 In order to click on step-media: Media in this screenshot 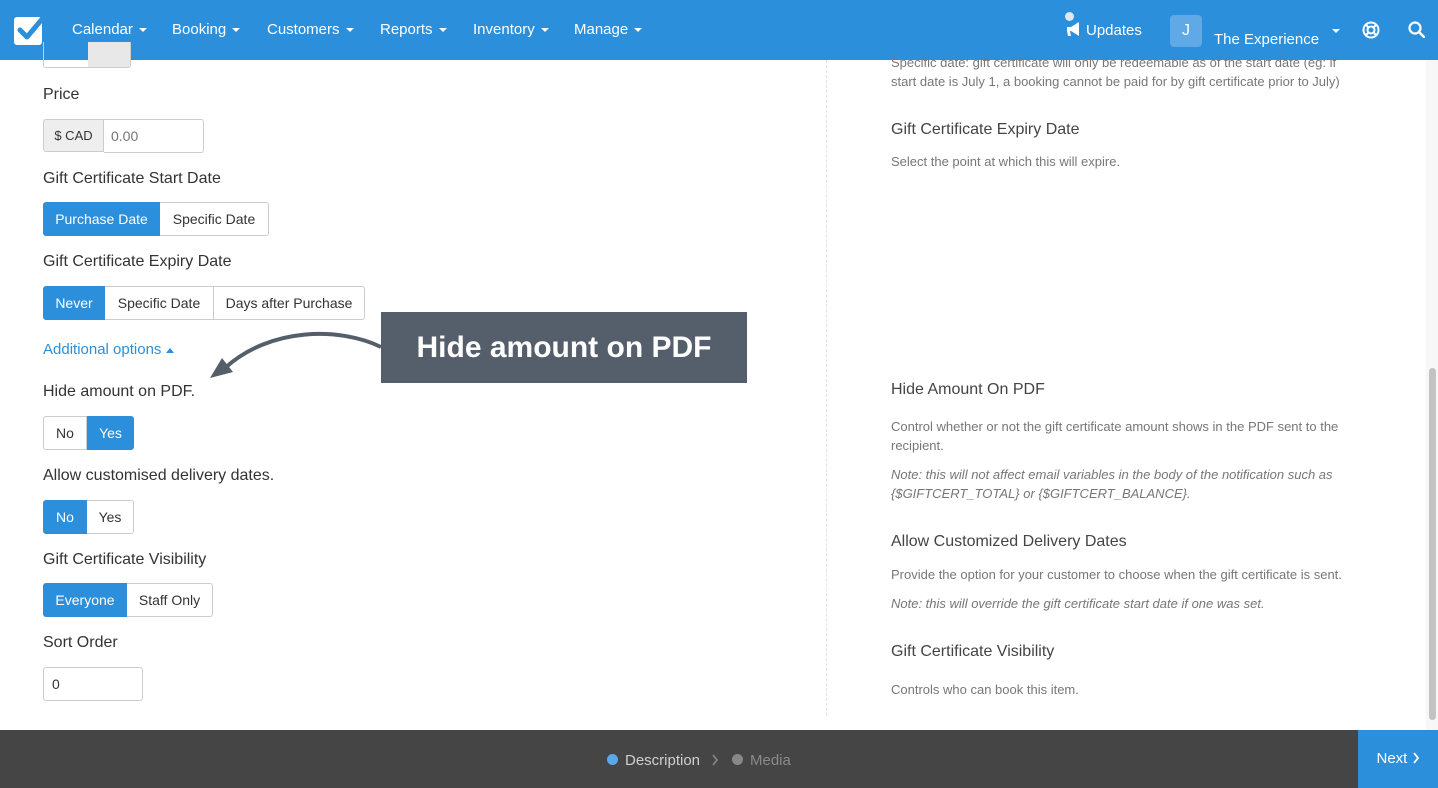, I will do `click(770, 760)`.